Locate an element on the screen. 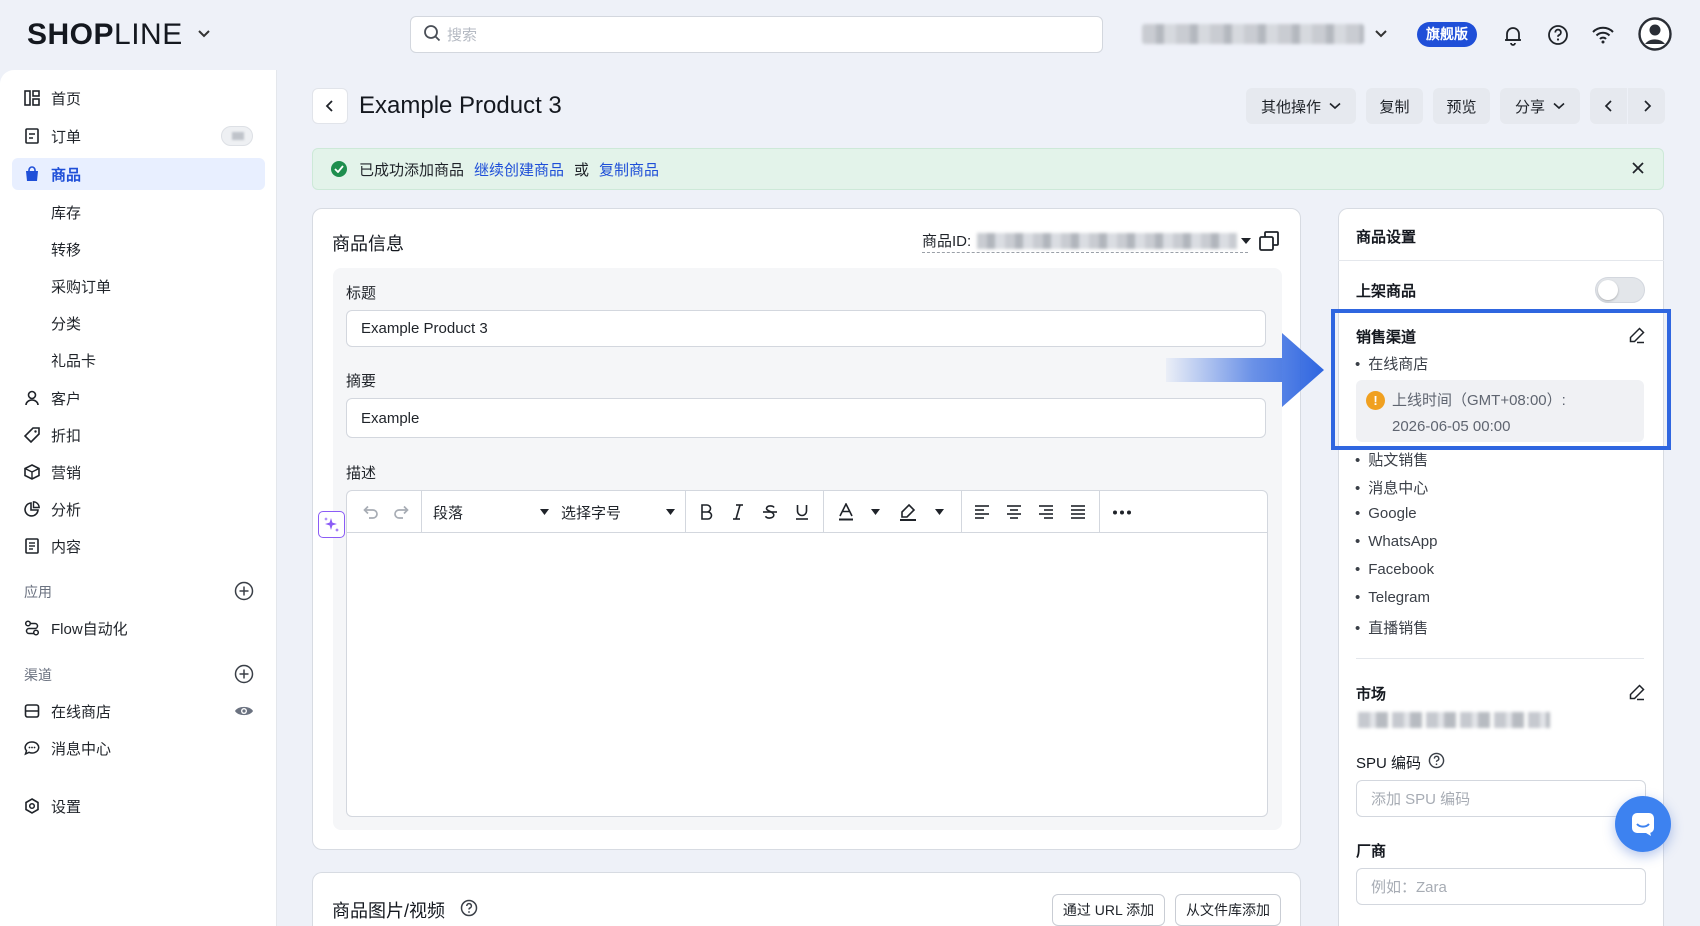 The height and width of the screenshot is (926, 1700). sidebar-subitem-categories: 分类 is located at coordinates (66, 323).